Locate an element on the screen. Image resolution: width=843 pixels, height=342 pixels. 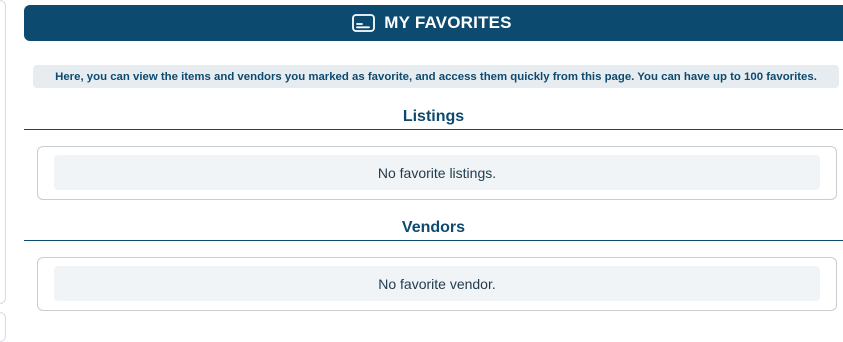
page-header: MY FAVORITES is located at coordinates (433, 23).